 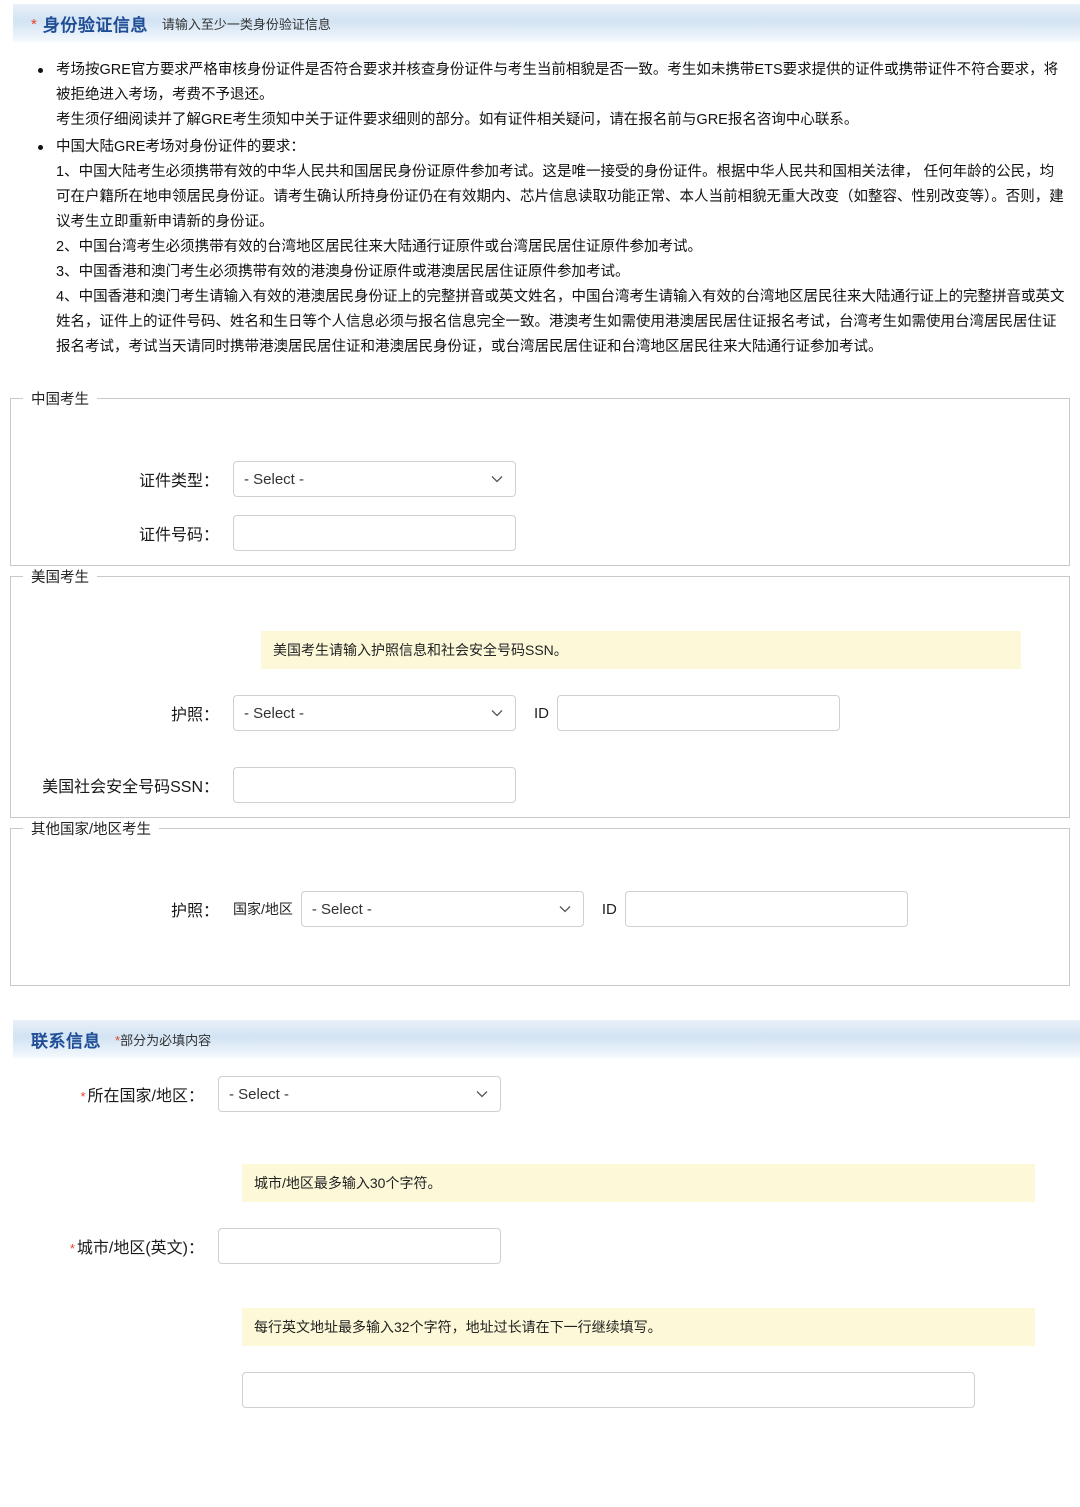 I want to click on city-hint-banner: 城市/地区最多输入30个字符。, so click(x=638, y=1183).